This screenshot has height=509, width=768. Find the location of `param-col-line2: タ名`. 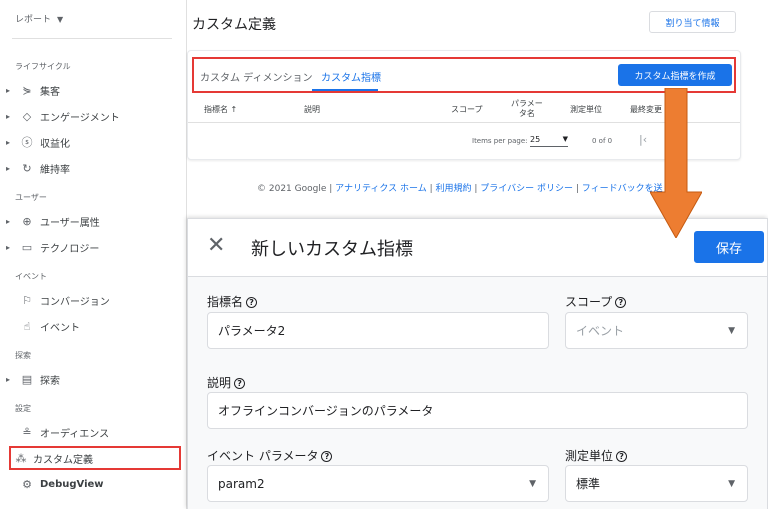

param-col-line2: タ名 is located at coordinates (526, 113).